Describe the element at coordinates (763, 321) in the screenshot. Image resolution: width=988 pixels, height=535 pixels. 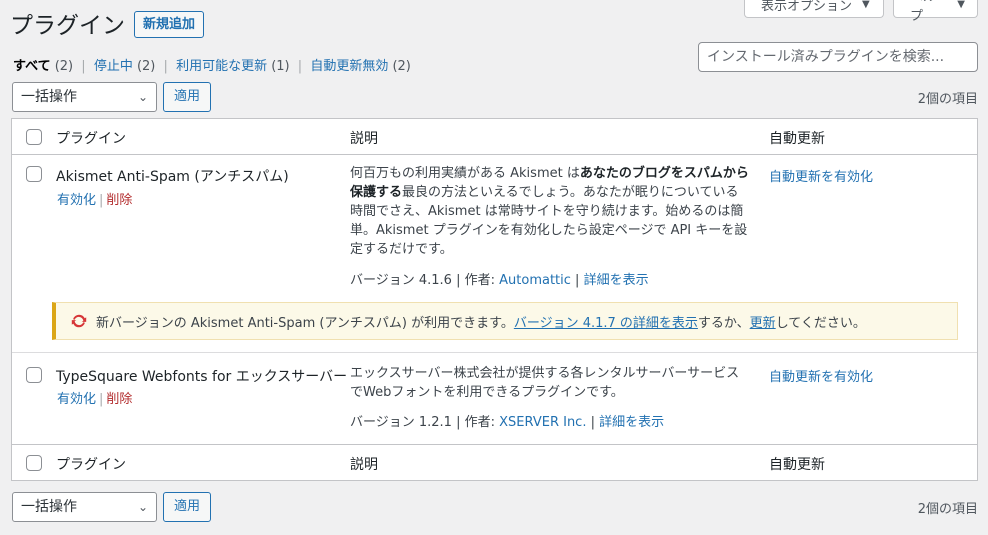
I see `update-now-link: 更新` at that location.